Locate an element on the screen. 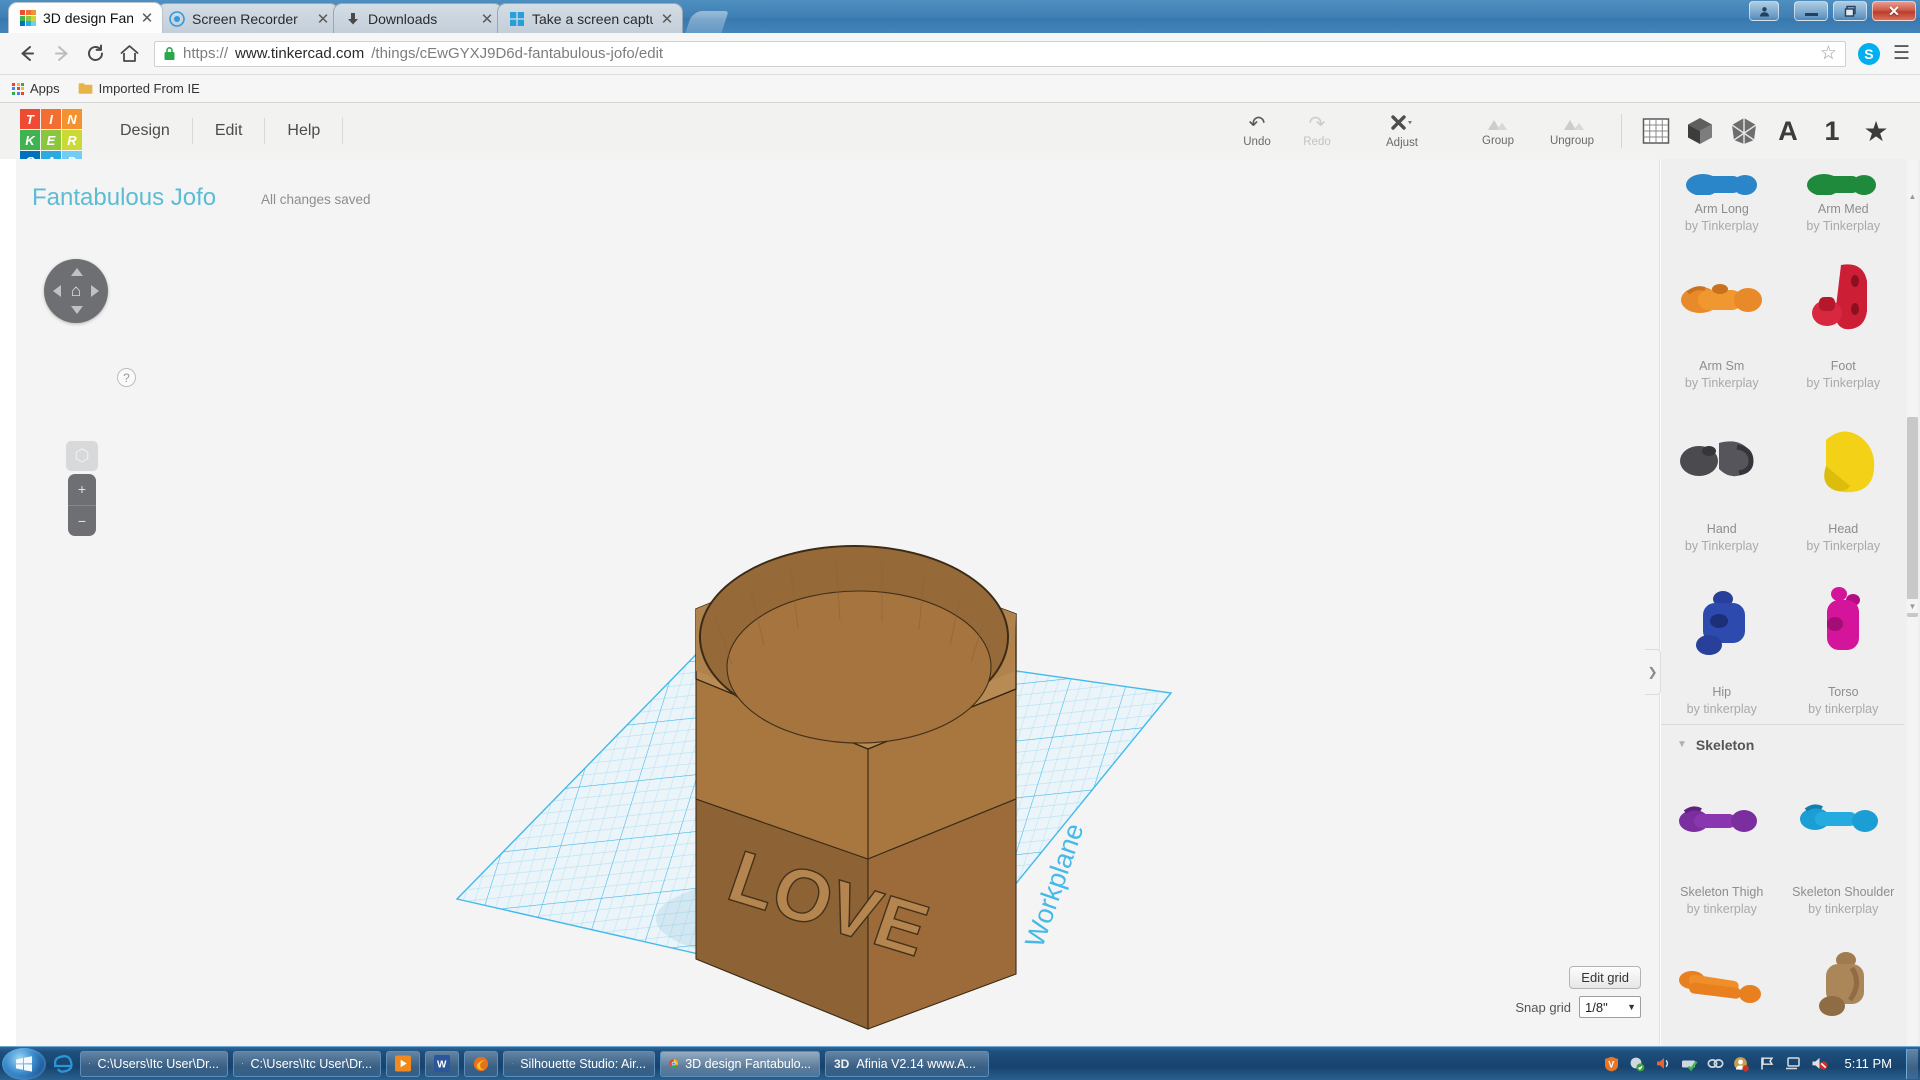 The width and height of the screenshot is (1920, 1080). chain-link-glyph-icon is located at coordinates (1715, 1063).